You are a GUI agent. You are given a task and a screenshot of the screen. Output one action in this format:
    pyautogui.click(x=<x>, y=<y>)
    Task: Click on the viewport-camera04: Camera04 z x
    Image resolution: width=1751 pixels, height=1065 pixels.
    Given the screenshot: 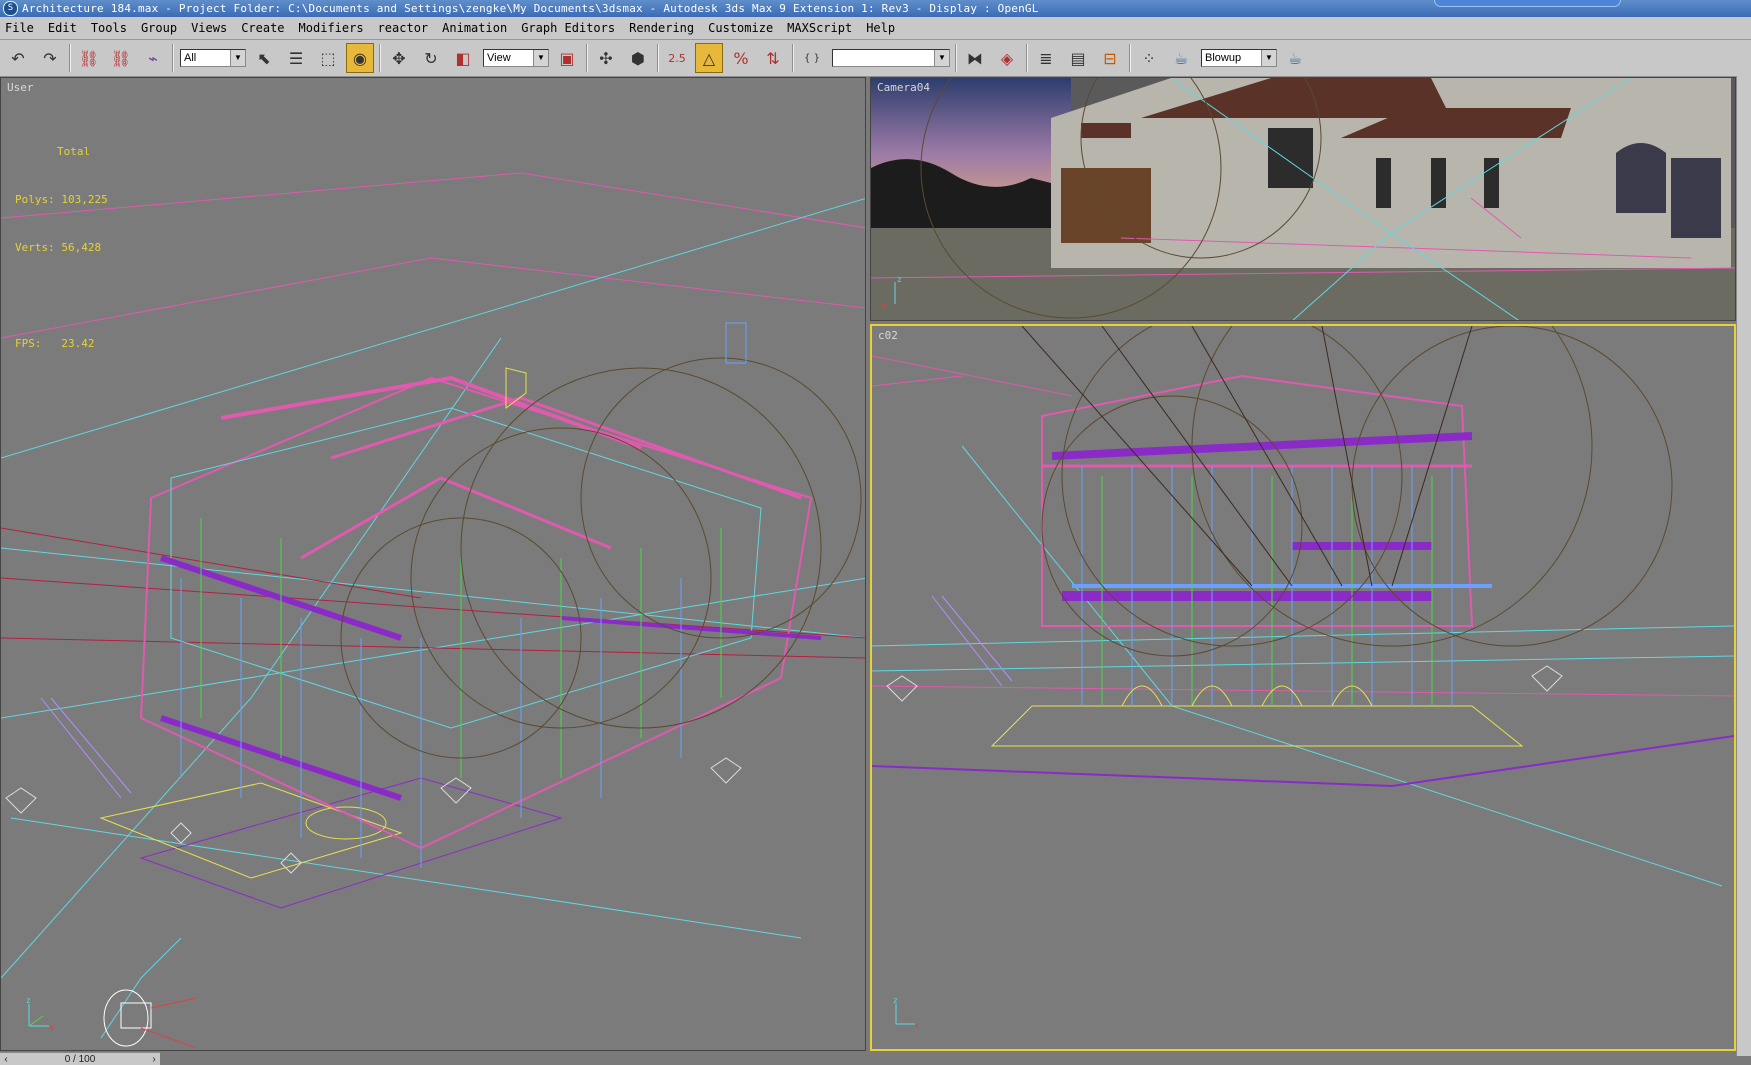 What is the action you would take?
    pyautogui.click(x=1303, y=199)
    